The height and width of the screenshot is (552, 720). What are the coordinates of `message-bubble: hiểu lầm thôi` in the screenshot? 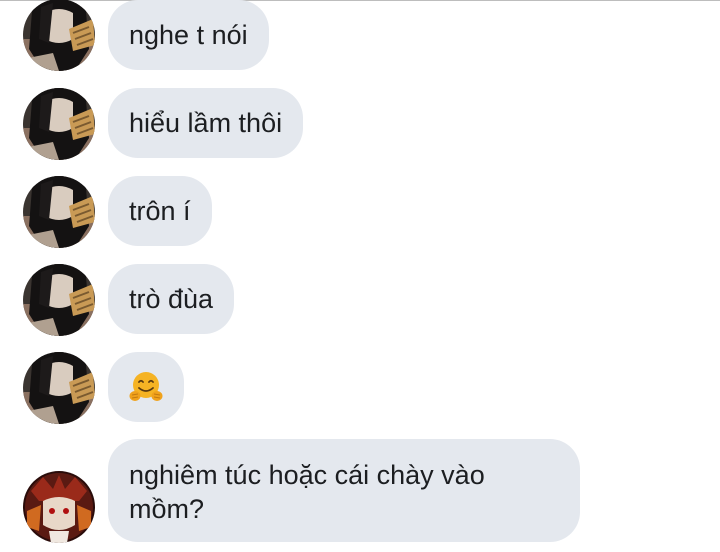 It's located at (206, 123).